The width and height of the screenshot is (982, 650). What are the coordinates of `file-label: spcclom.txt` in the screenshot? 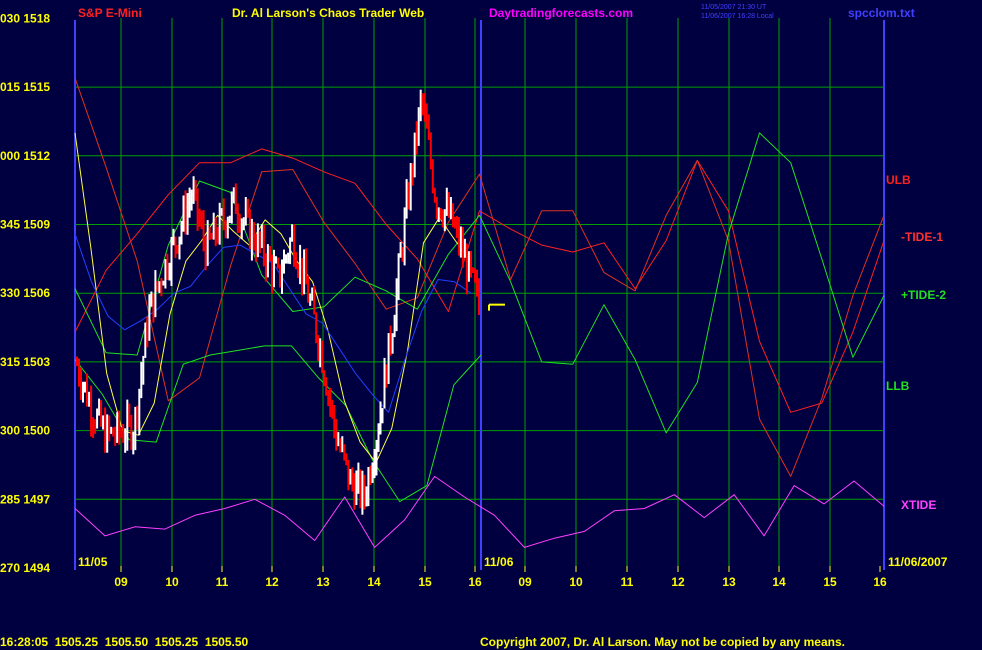 It's located at (881, 13).